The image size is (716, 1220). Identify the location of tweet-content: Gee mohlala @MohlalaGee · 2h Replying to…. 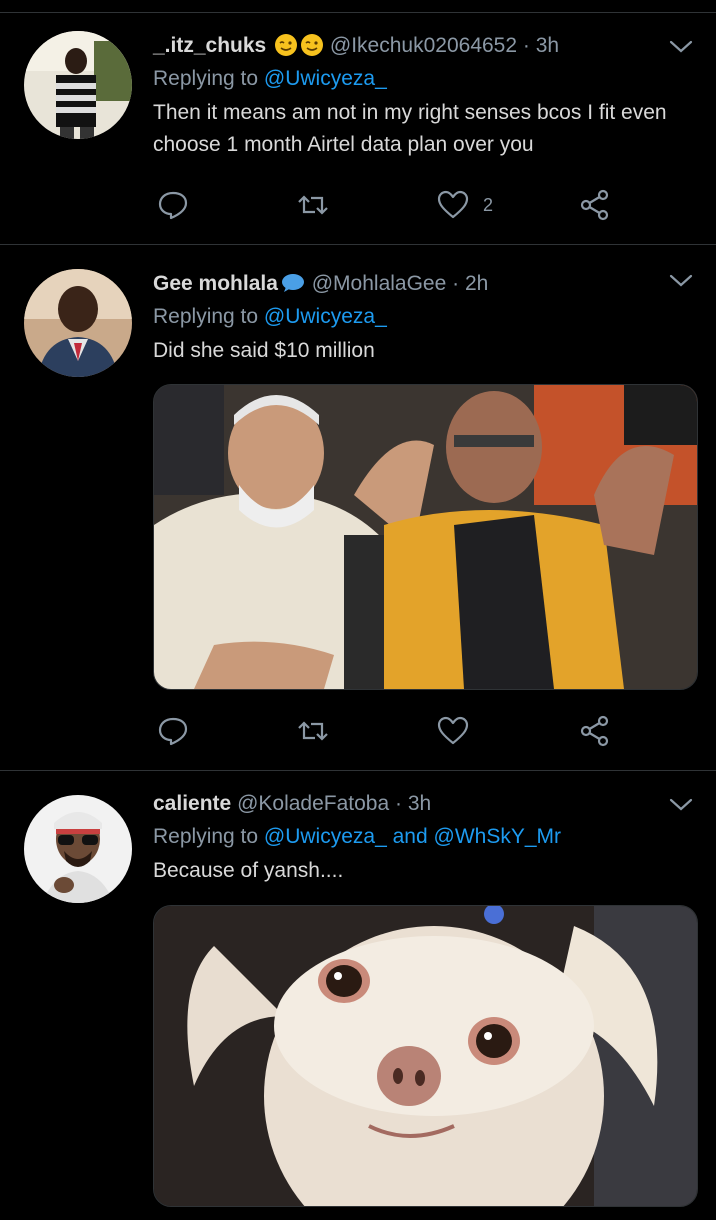
(424, 318).